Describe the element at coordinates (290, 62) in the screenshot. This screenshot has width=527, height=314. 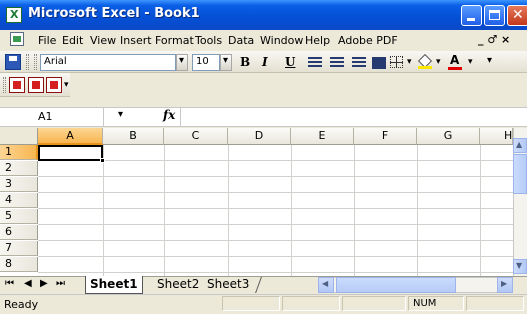
I see `underline-button: U` at that location.